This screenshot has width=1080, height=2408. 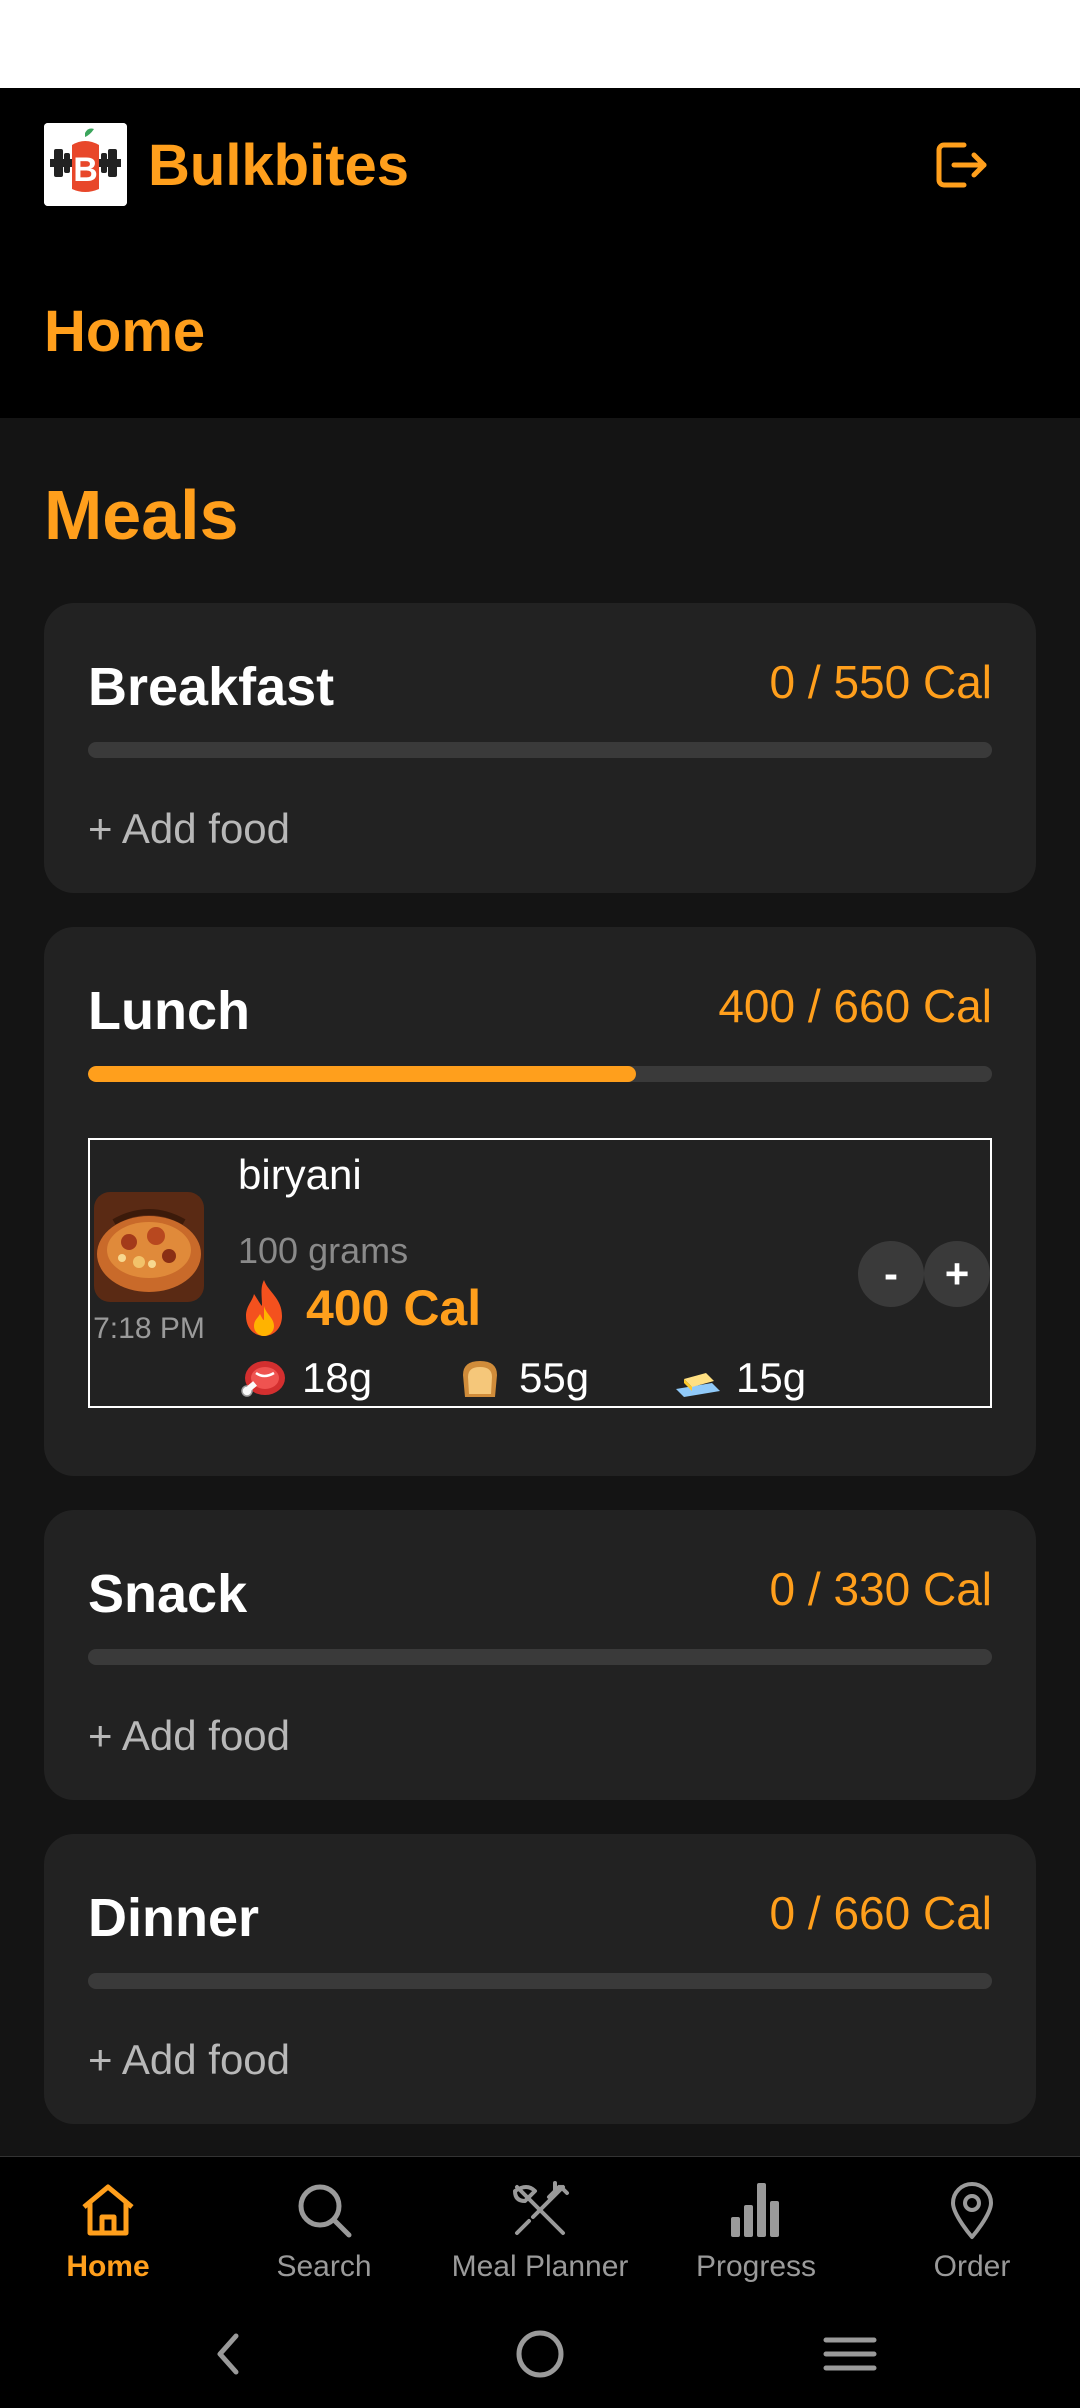 I want to click on location-pin-icon, so click(x=972, y=2210).